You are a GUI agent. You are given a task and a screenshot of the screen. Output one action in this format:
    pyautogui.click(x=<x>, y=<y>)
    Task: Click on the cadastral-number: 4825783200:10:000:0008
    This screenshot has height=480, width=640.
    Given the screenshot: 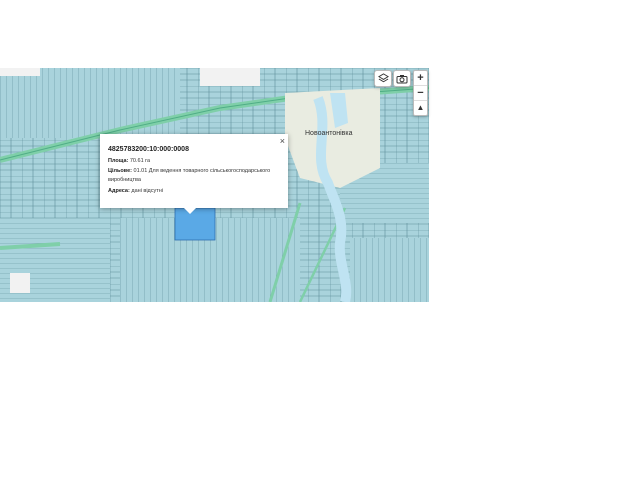 What is the action you would take?
    pyautogui.click(x=148, y=149)
    